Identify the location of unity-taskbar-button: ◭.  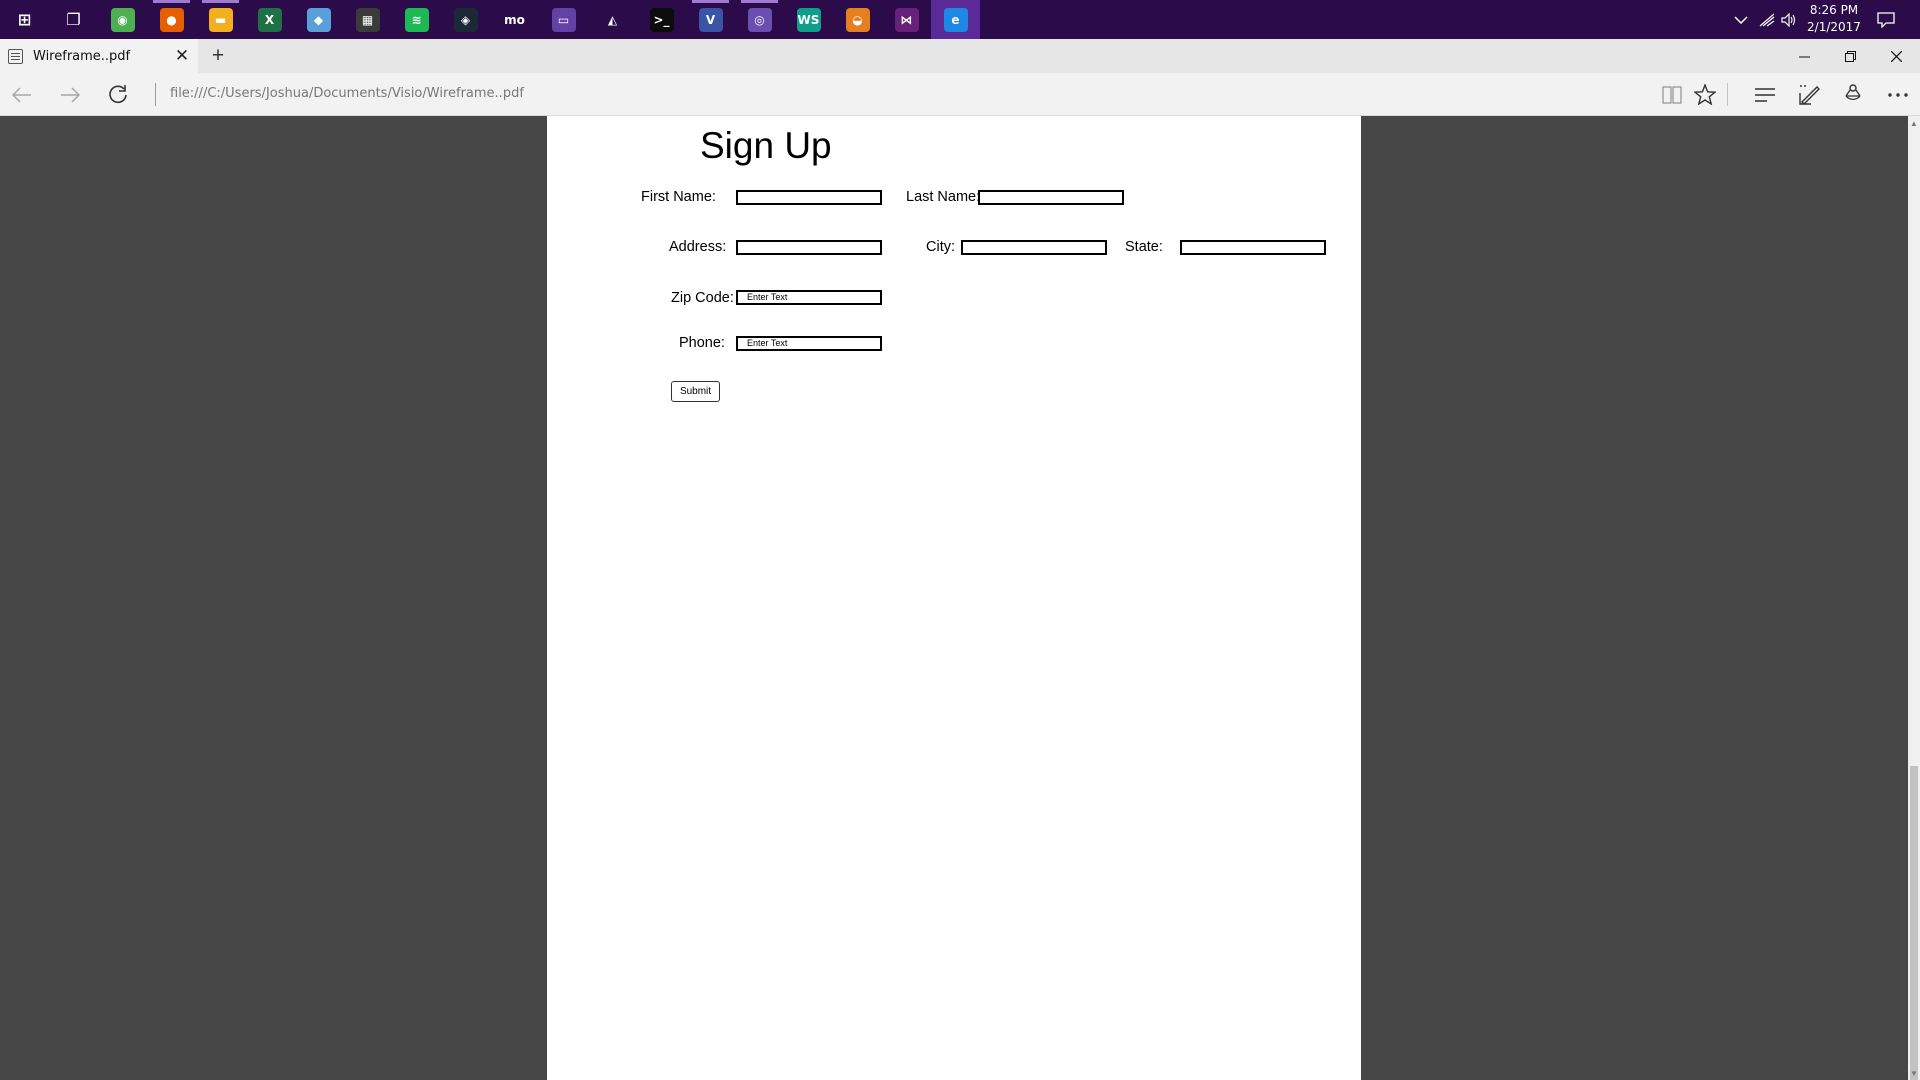
(612, 19).